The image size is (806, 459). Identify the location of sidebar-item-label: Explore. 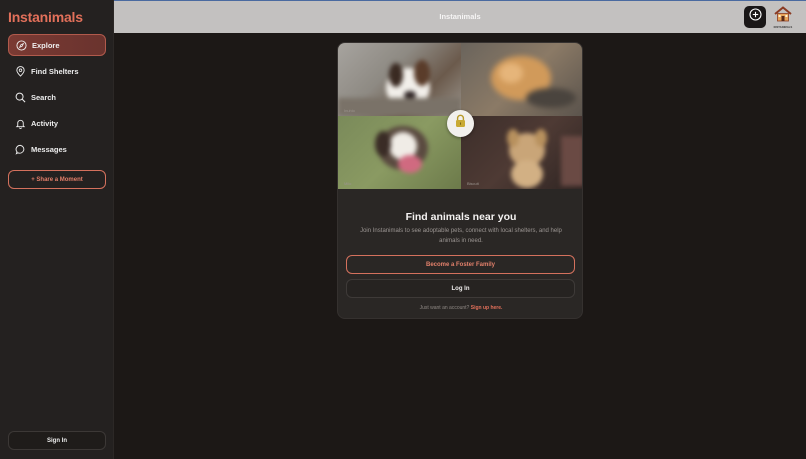
(46, 45).